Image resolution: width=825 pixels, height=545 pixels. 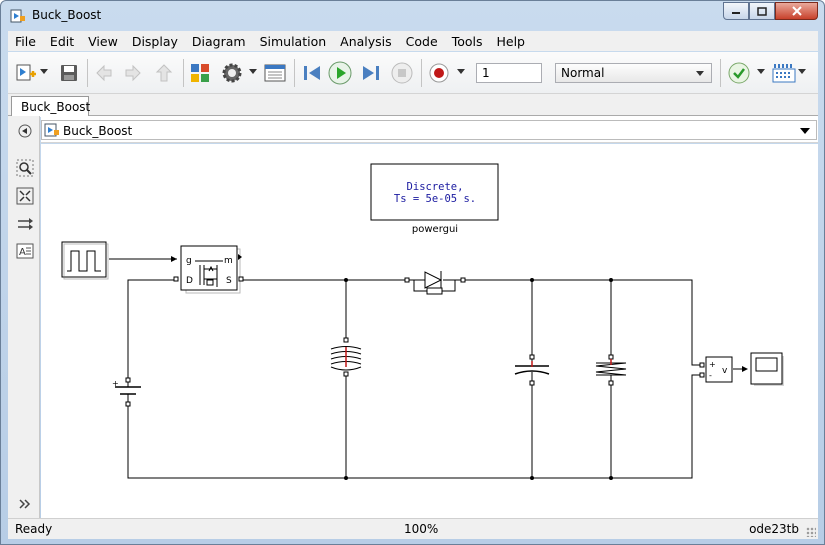 I want to click on annotation-icon: A, so click(x=25, y=251).